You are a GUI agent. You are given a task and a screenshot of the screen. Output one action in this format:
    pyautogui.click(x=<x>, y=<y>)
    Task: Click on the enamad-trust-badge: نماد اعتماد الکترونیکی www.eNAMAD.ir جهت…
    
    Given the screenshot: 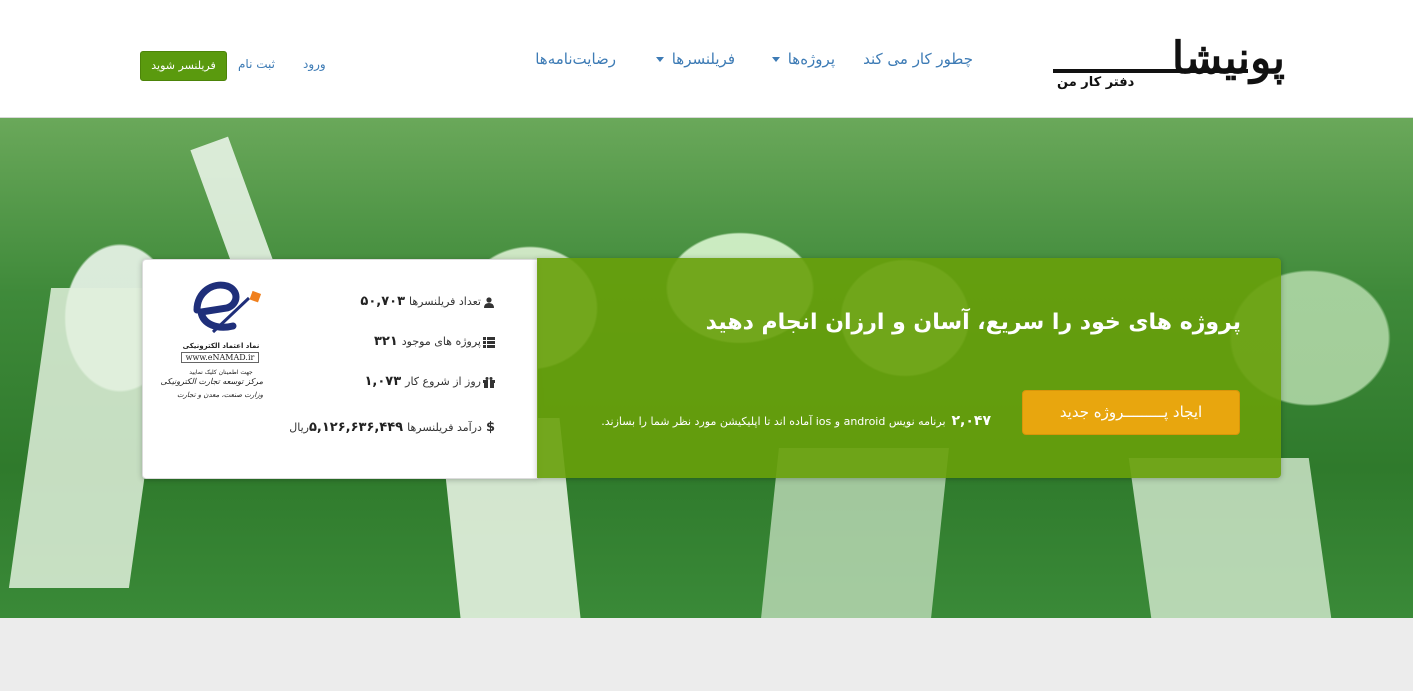 What is the action you would take?
    pyautogui.click(x=211, y=338)
    